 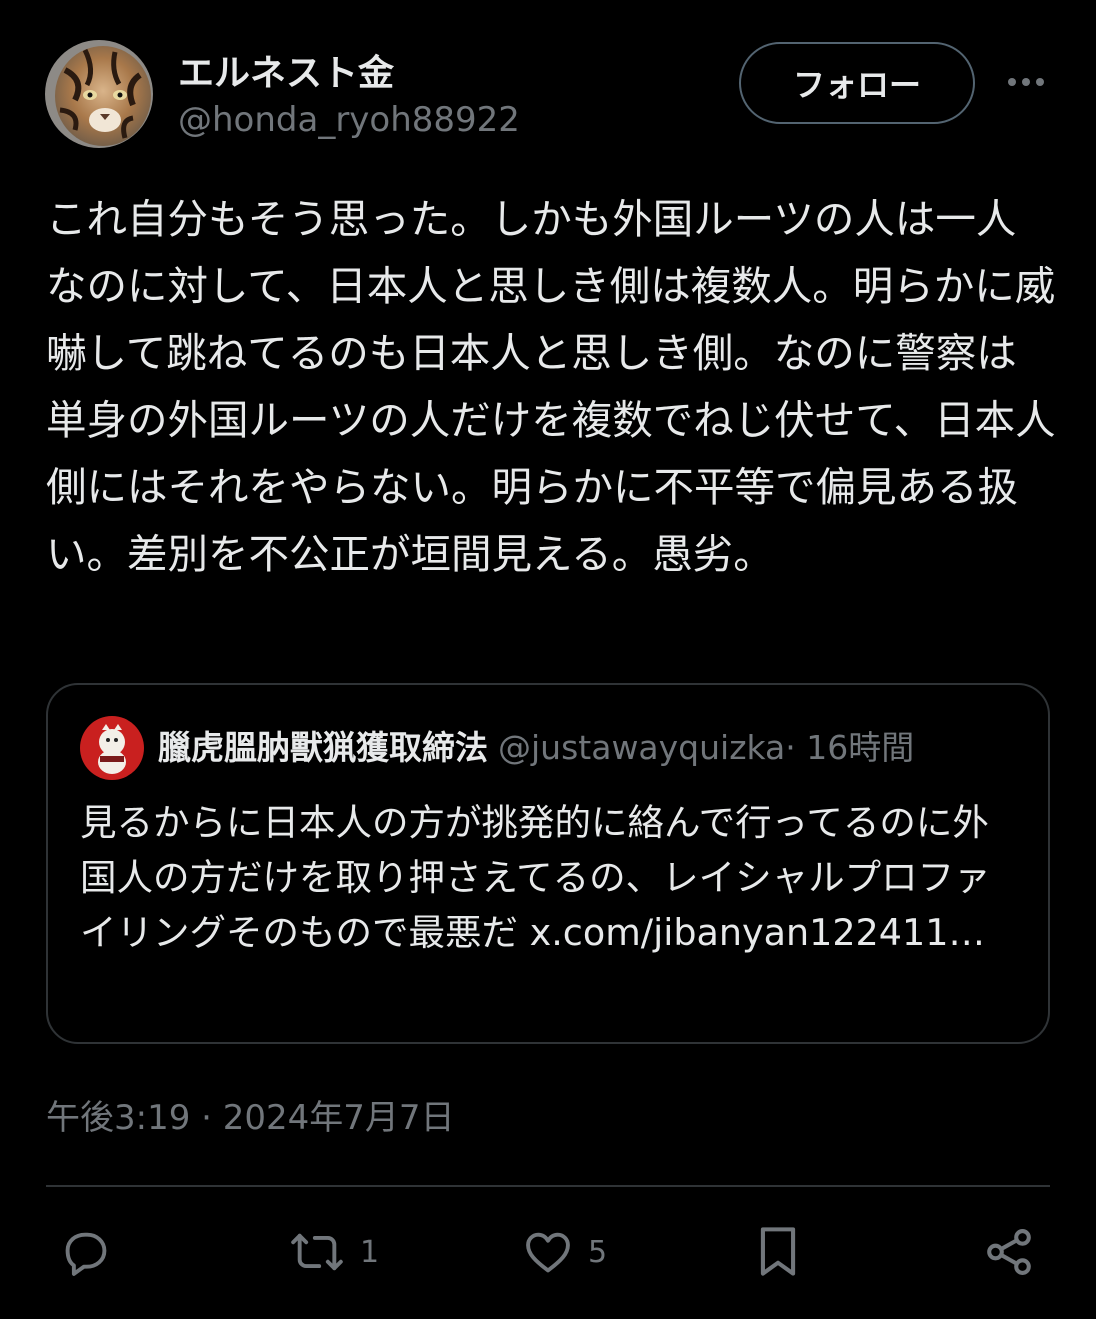 What do you see at coordinates (598, 1252) in the screenshot?
I see `like-count: 5` at bounding box center [598, 1252].